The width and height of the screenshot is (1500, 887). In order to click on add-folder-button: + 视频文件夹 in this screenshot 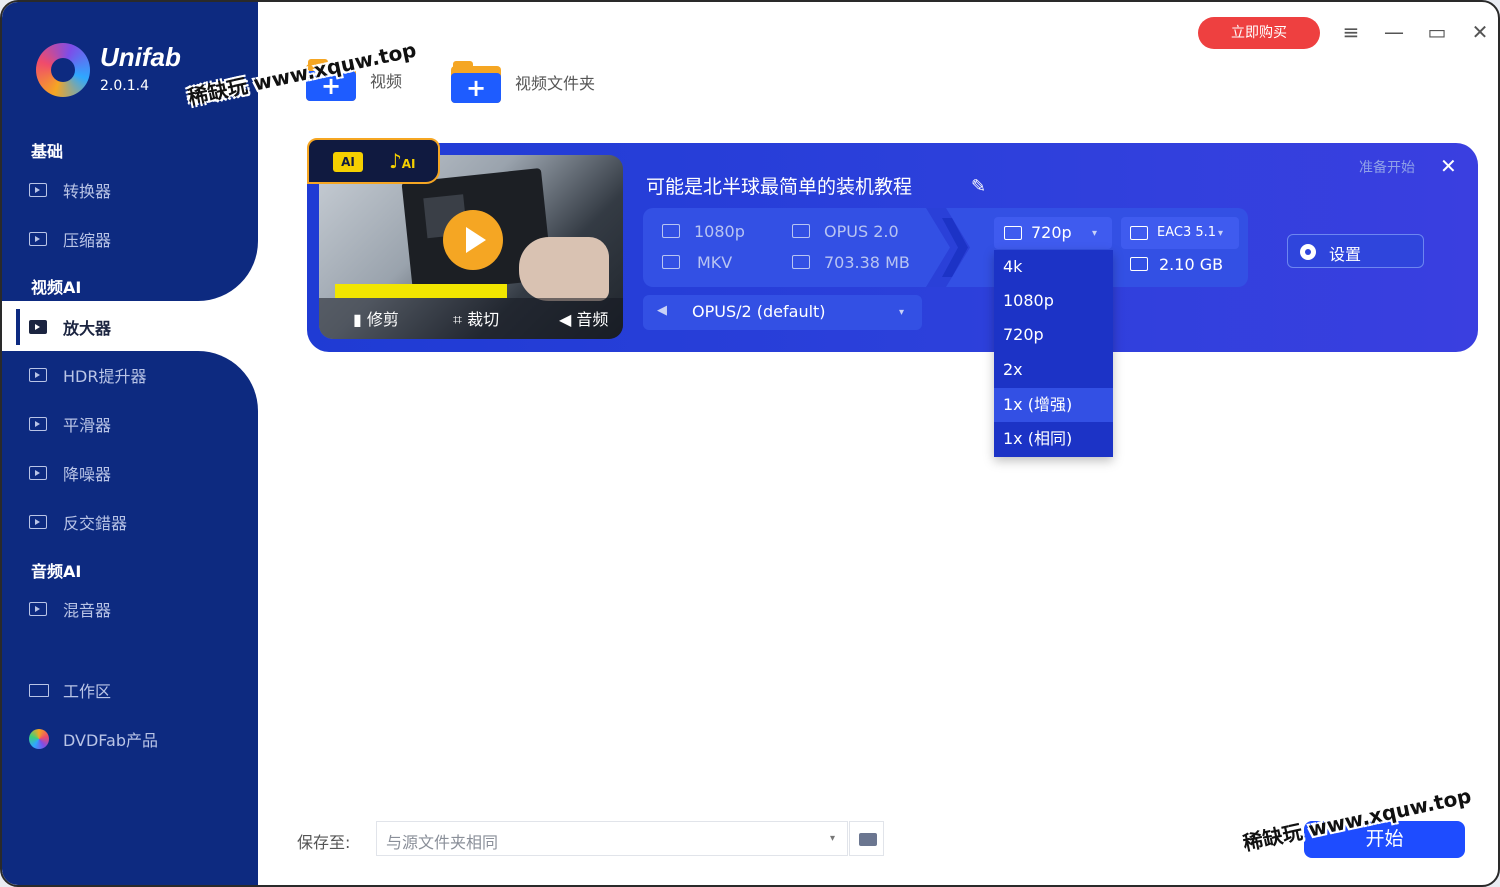, I will do `click(523, 82)`.